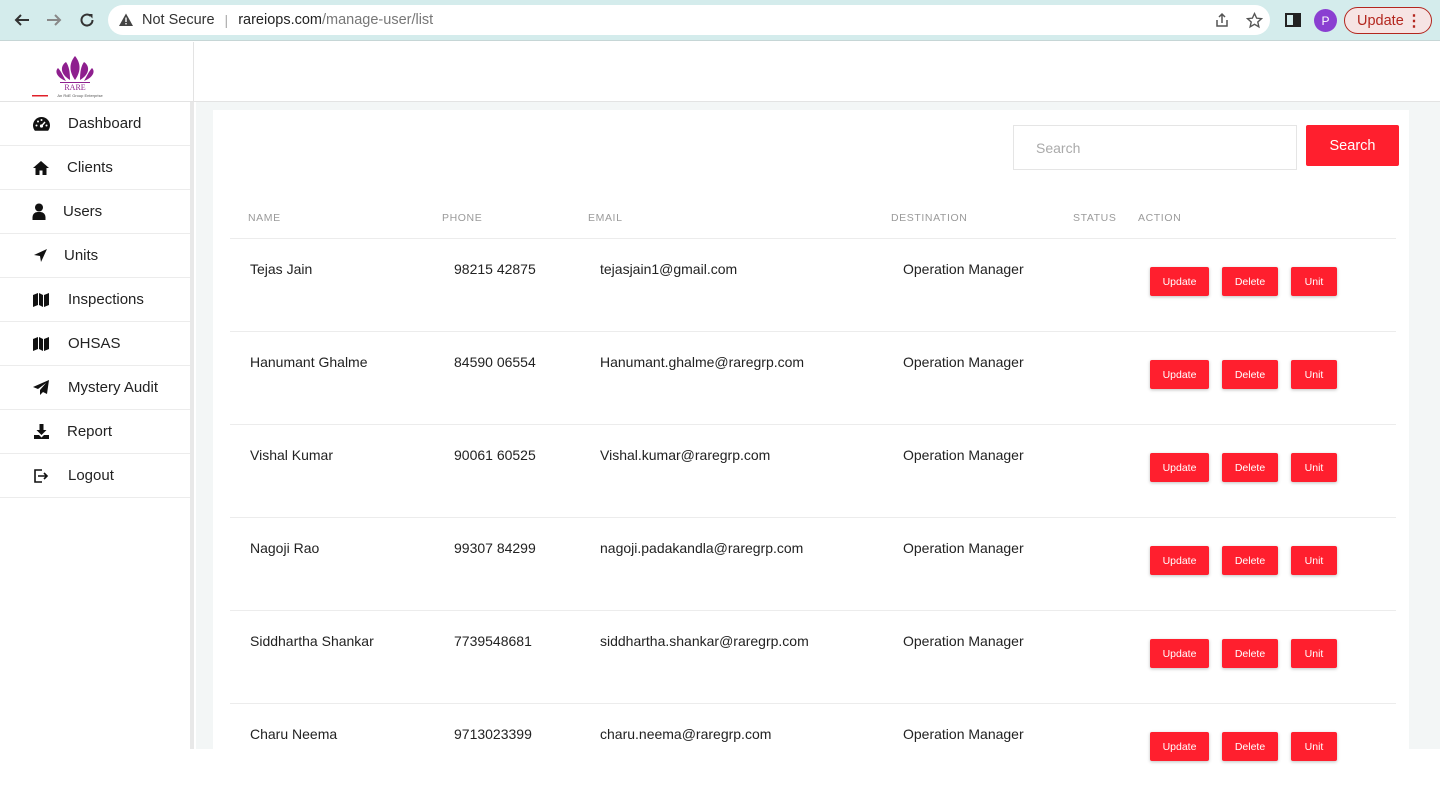 This screenshot has width=1440, height=796. What do you see at coordinates (39, 212) in the screenshot?
I see `user-icon` at bounding box center [39, 212].